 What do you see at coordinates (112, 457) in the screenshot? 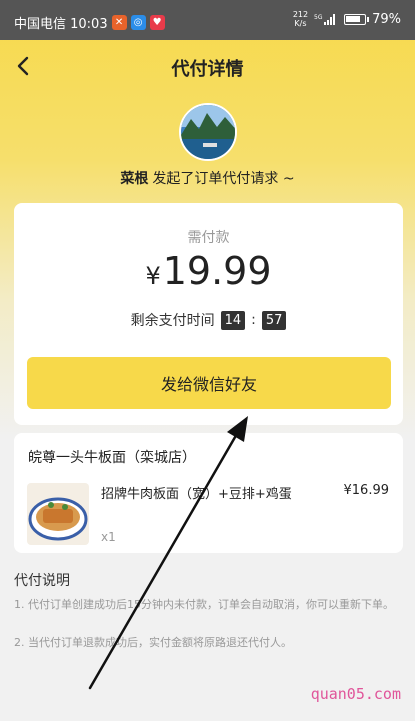
I see `shop-name: 皖尊一头牛板面（栾城店）` at bounding box center [112, 457].